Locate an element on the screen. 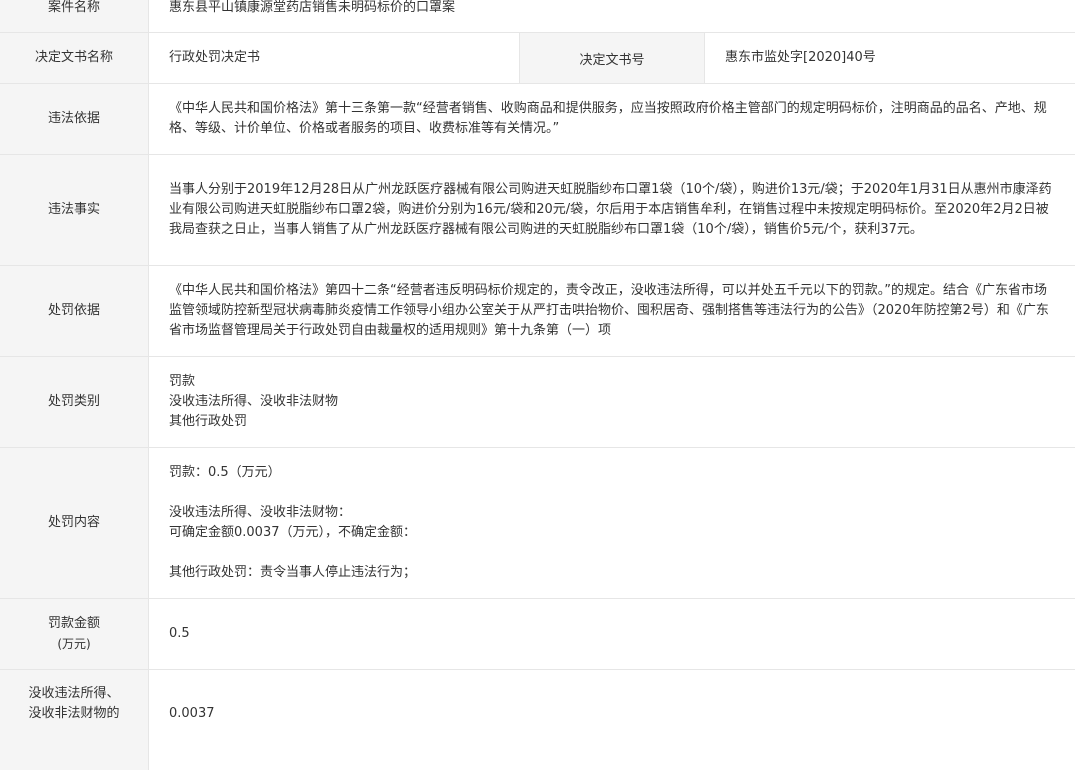 The width and height of the screenshot is (1075, 770). fine-amount-unit: (万元) is located at coordinates (74, 644).